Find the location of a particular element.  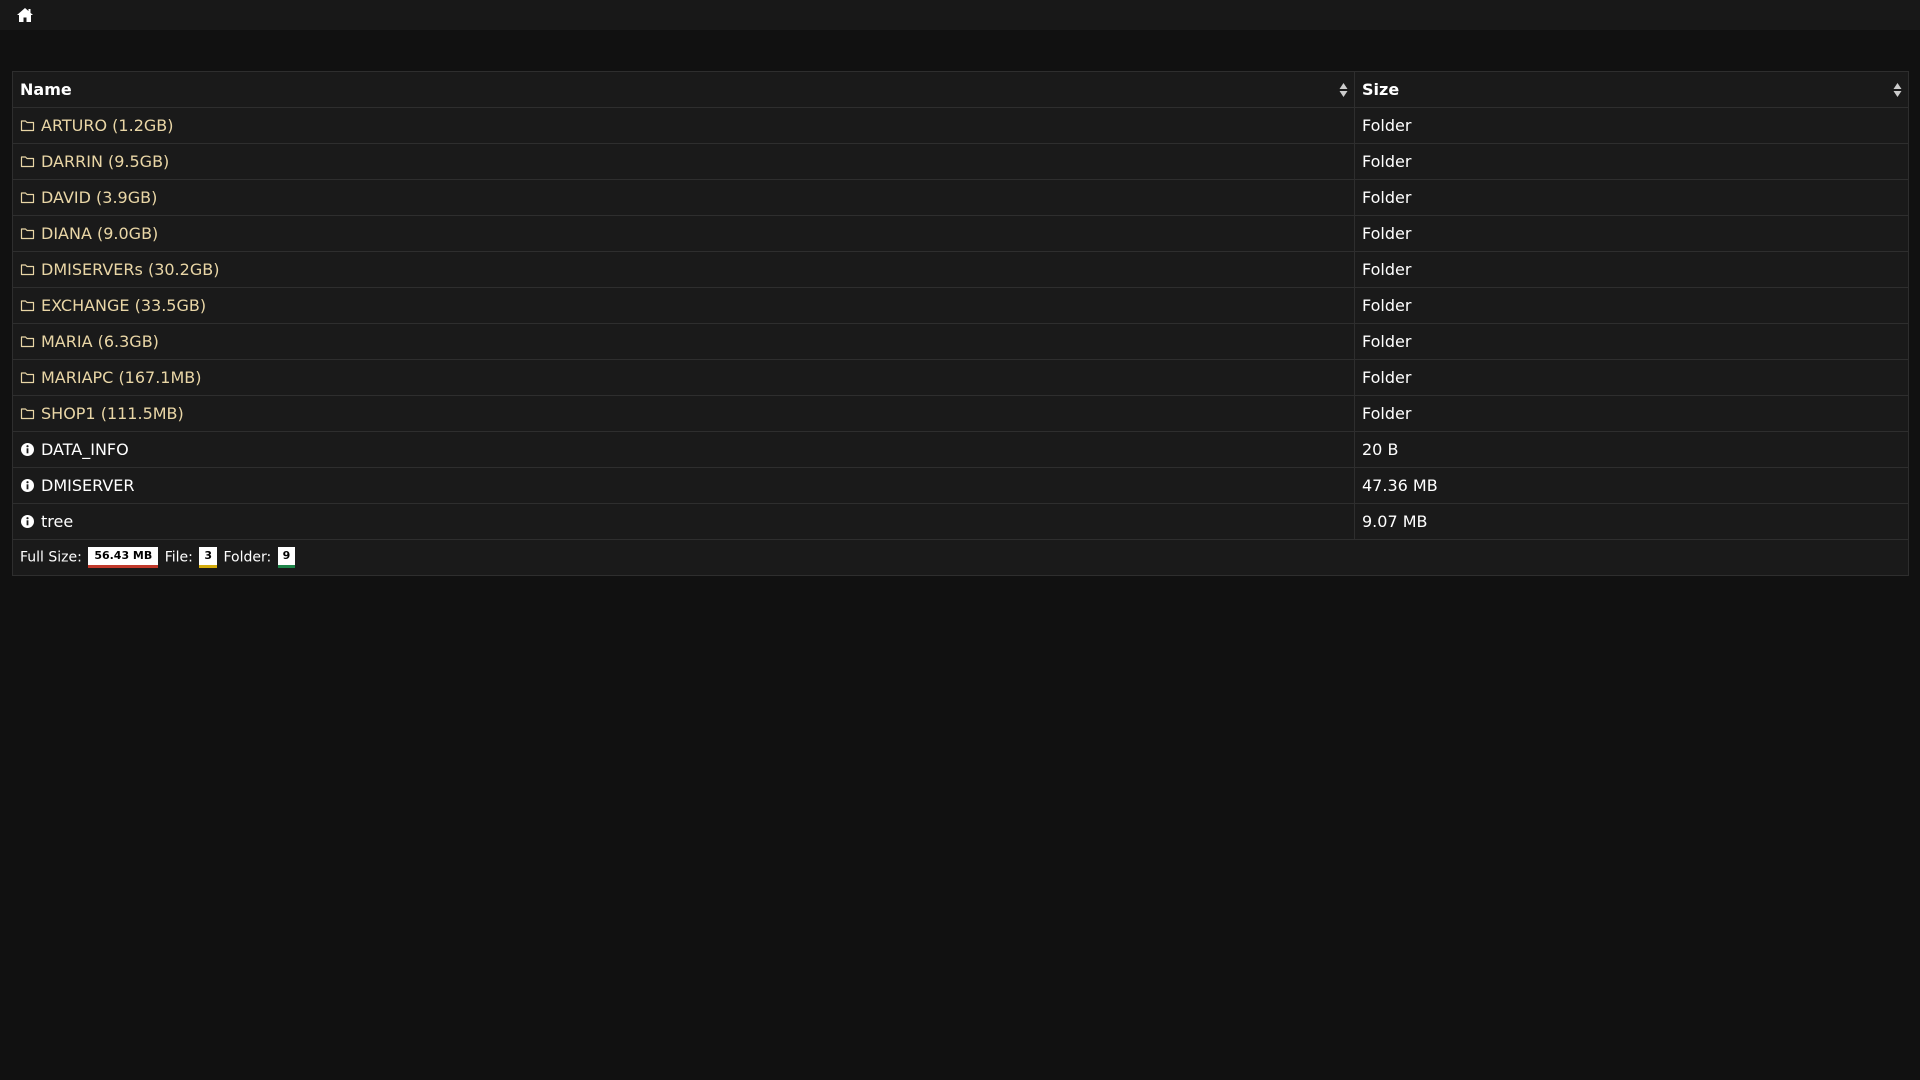

name-cell-content: DAVID (3.9GB) is located at coordinates (683, 197).